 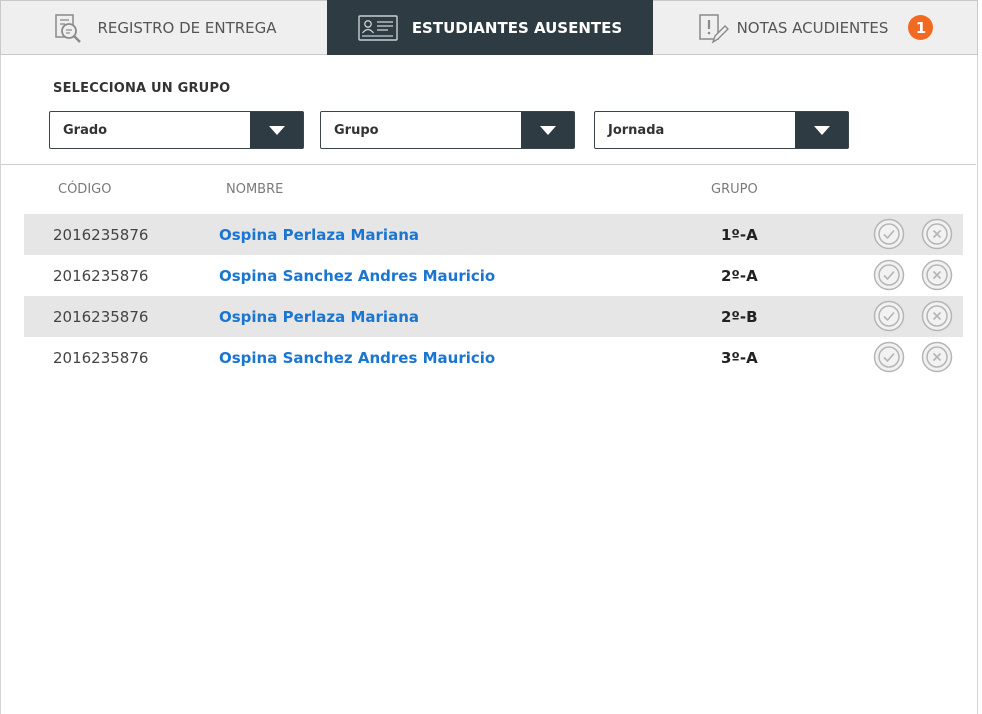 I want to click on grupo-cell: 1º-A, so click(x=739, y=234).